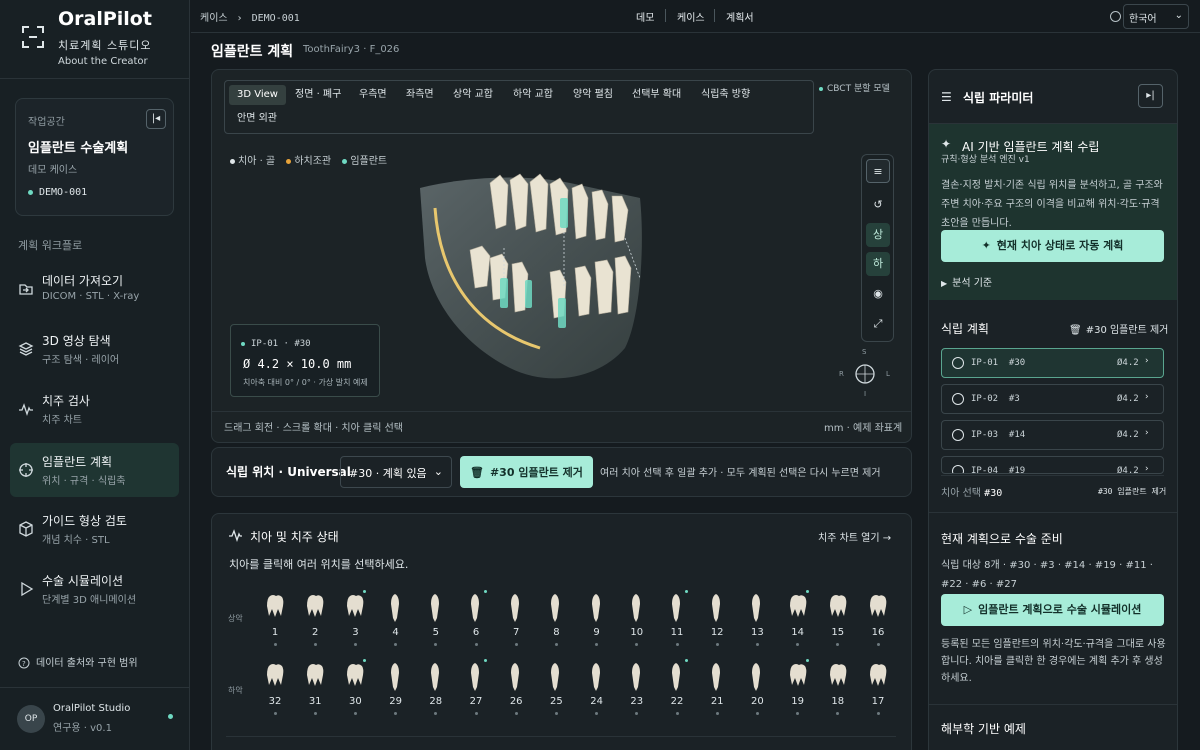  I want to click on tooth-18: 18, so click(838, 688).